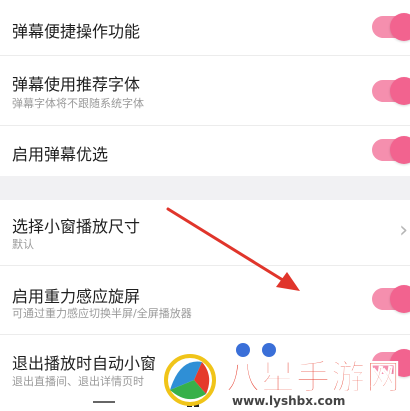 This screenshot has width=410, height=411. I want to click on watermark-title: 八星手游网, so click(313, 378).